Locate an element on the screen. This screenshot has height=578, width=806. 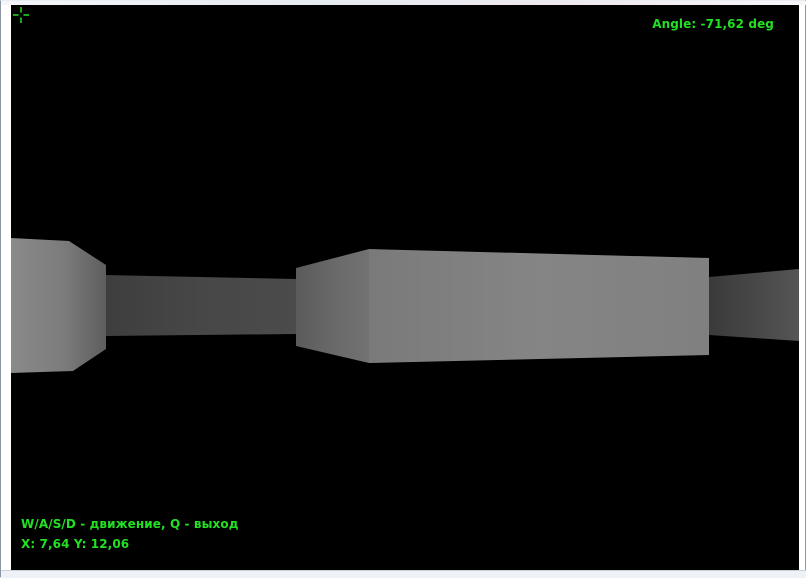
angle-label: Angle: is located at coordinates (674, 24).